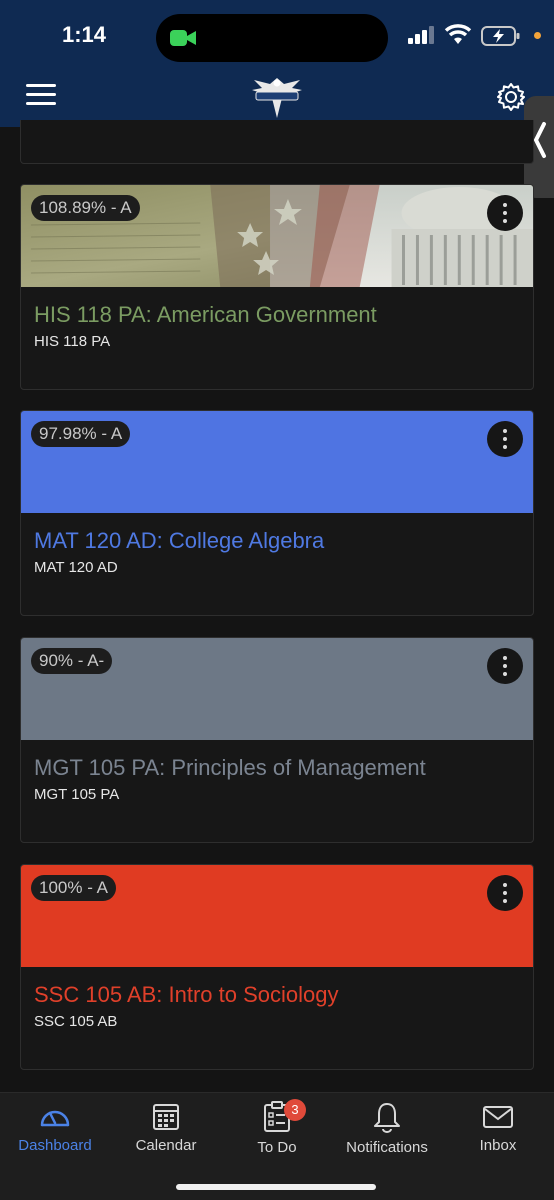 The image size is (554, 1200). I want to click on dynamic-island, so click(272, 38).